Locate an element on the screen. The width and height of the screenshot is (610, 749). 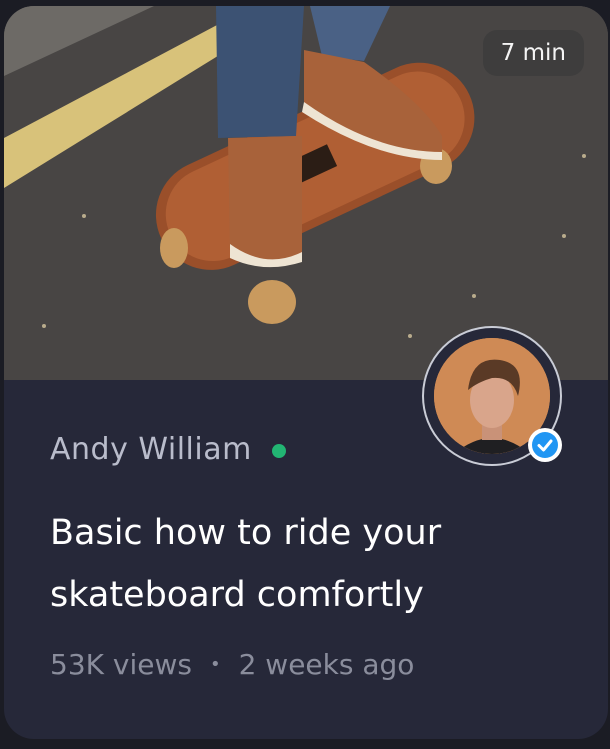
verified-badge is located at coordinates (545, 445).